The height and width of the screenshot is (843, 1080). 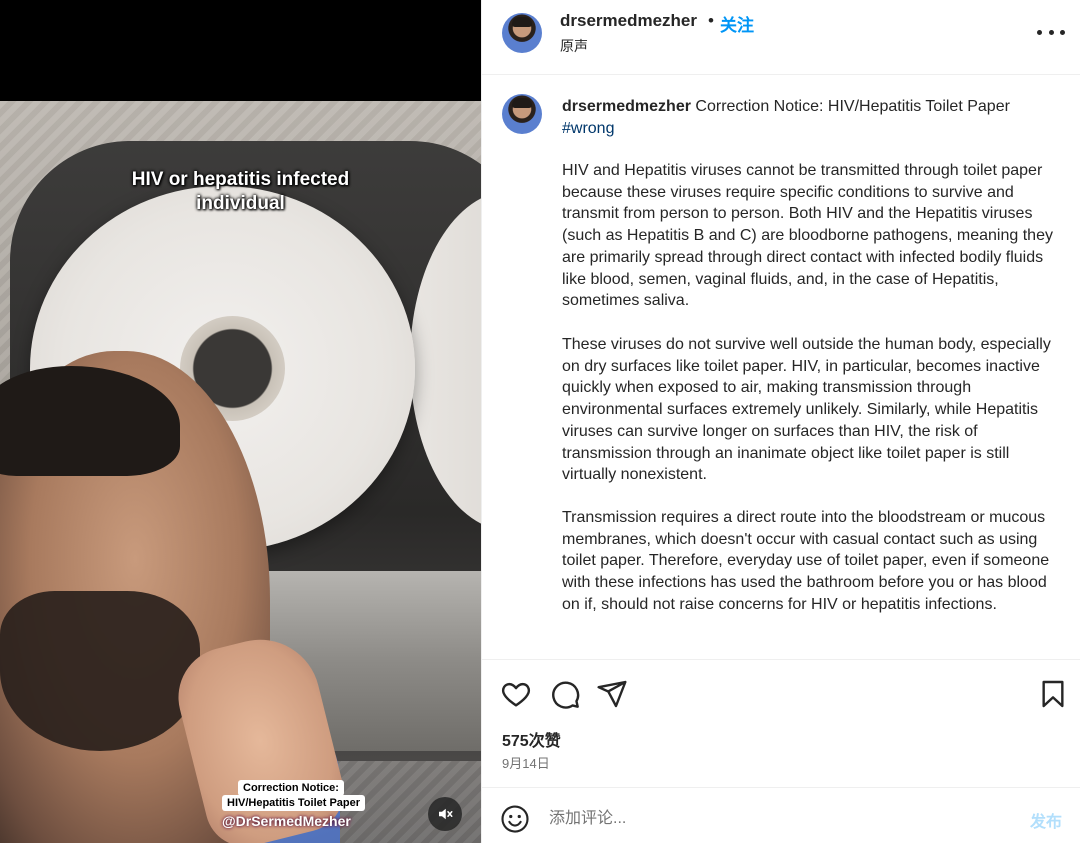 I want to click on overlay-caption-line-2: individual, so click(x=240, y=203).